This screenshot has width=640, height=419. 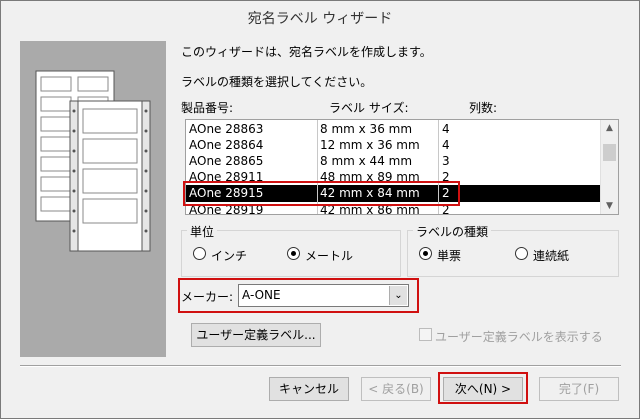 I want to click on show-custom-checkbox, so click(x=425, y=334).